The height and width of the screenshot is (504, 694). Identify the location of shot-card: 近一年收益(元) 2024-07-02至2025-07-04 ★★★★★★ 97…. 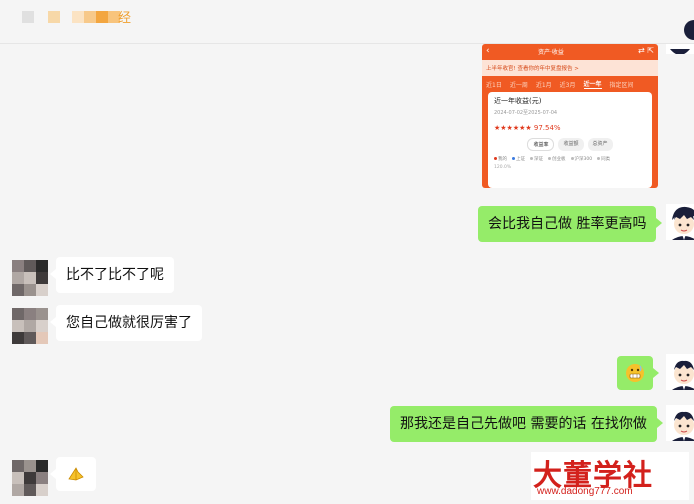
(570, 140).